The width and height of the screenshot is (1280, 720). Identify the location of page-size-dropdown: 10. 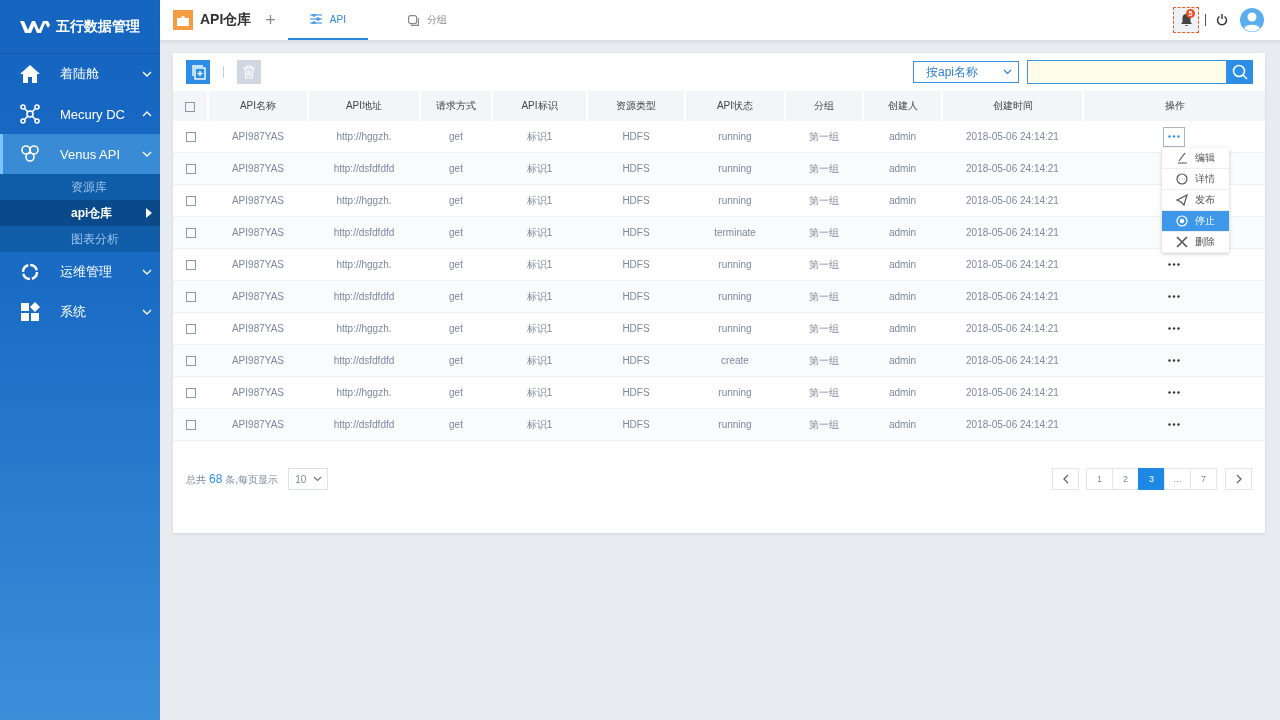
(308, 479).